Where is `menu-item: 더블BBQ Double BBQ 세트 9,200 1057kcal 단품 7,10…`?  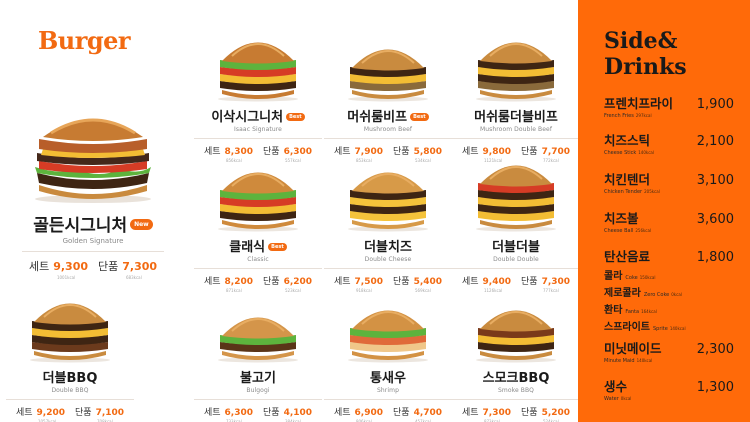
menu-item: 더블BBQ Double BBQ 세트 9,200 1057kcal 단품 7,10… is located at coordinates (70, 352).